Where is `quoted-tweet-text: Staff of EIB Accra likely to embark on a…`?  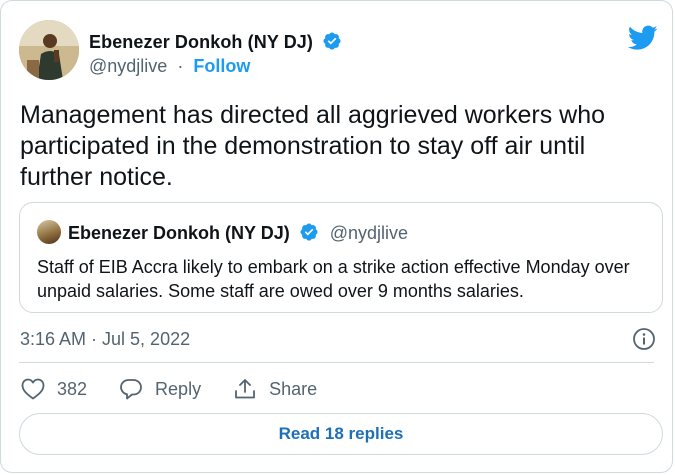 quoted-tweet-text: Staff of EIB Accra likely to embark on a… is located at coordinates (333, 279).